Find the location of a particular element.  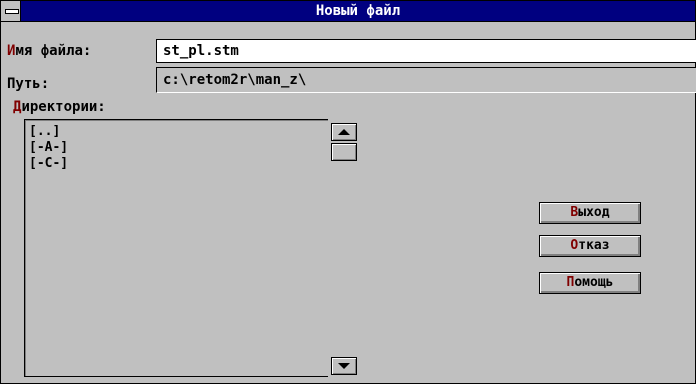

scroll-down-button is located at coordinates (344, 366).